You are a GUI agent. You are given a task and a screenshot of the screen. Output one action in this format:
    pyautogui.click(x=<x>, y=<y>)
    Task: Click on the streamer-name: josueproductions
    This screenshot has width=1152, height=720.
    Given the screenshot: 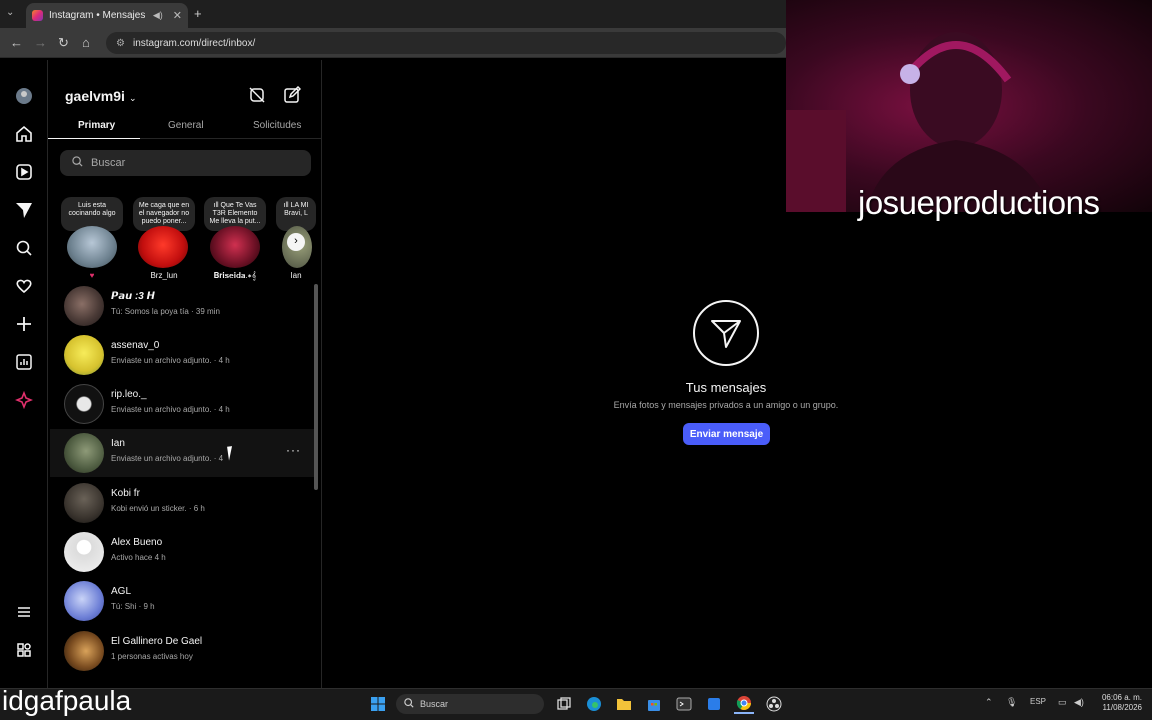 What is the action you would take?
    pyautogui.click(x=979, y=202)
    